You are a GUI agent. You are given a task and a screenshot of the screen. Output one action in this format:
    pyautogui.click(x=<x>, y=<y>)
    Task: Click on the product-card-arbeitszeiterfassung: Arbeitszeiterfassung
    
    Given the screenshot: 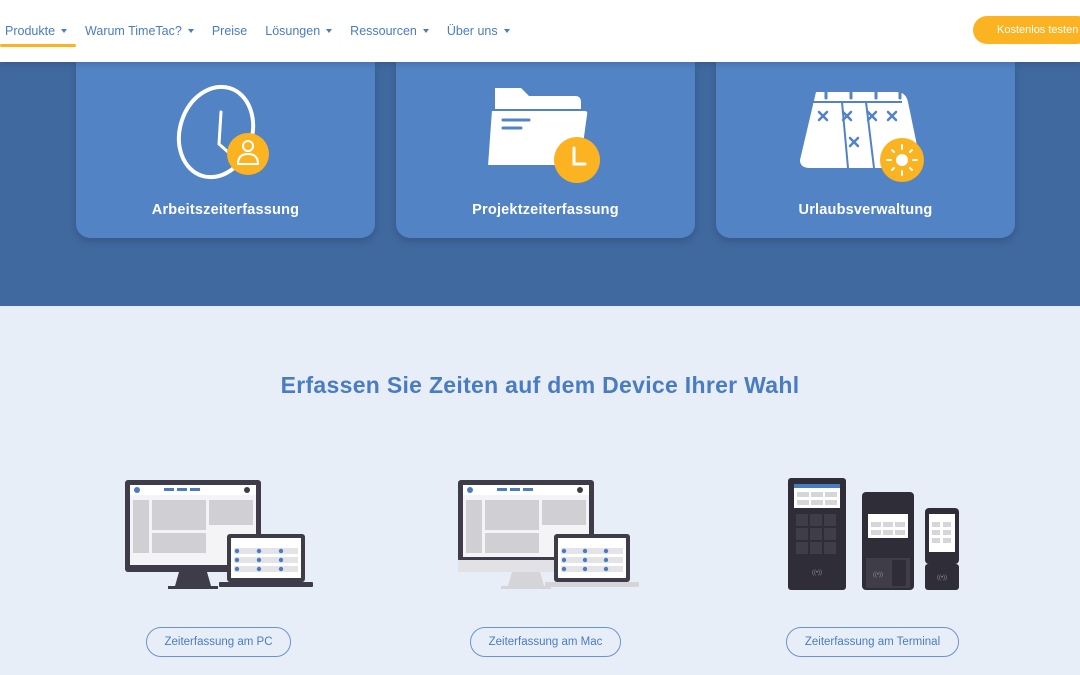 What is the action you would take?
    pyautogui.click(x=225, y=150)
    